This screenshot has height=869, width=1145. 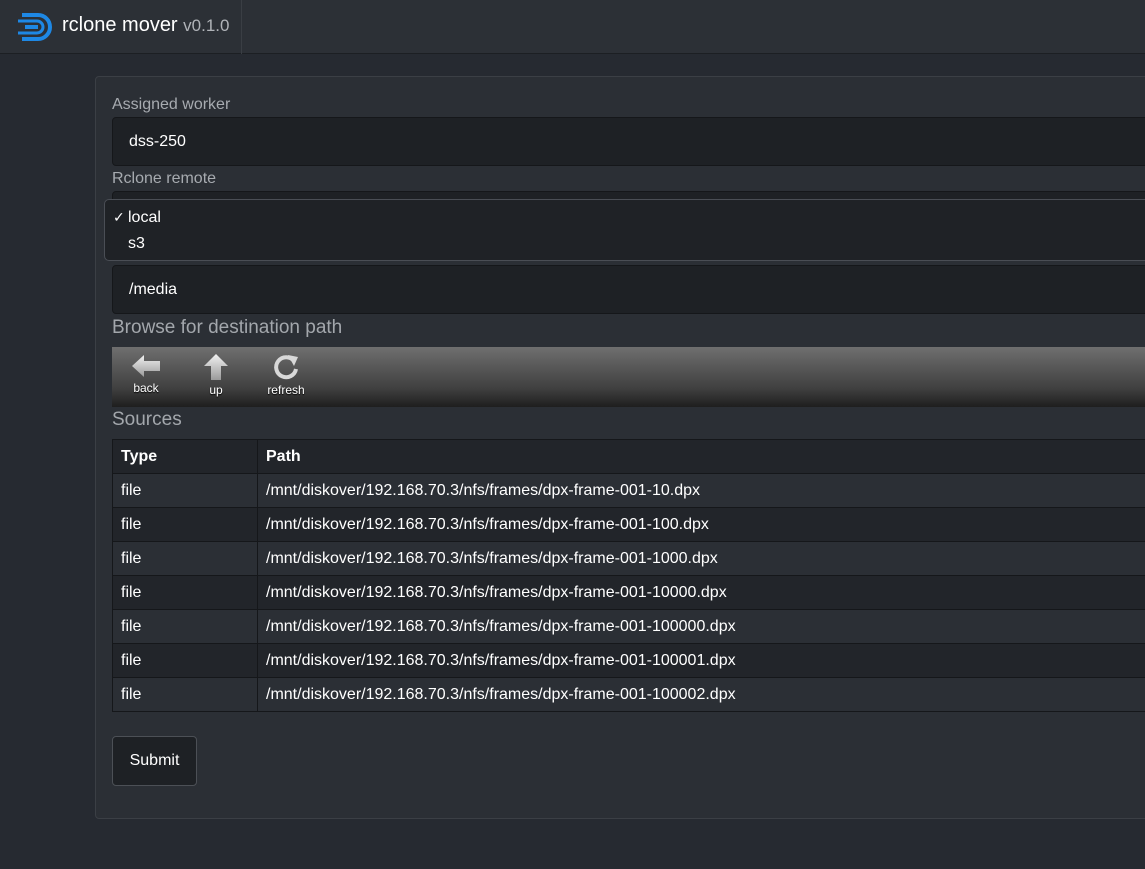 I want to click on back-button: back, so click(x=146, y=378).